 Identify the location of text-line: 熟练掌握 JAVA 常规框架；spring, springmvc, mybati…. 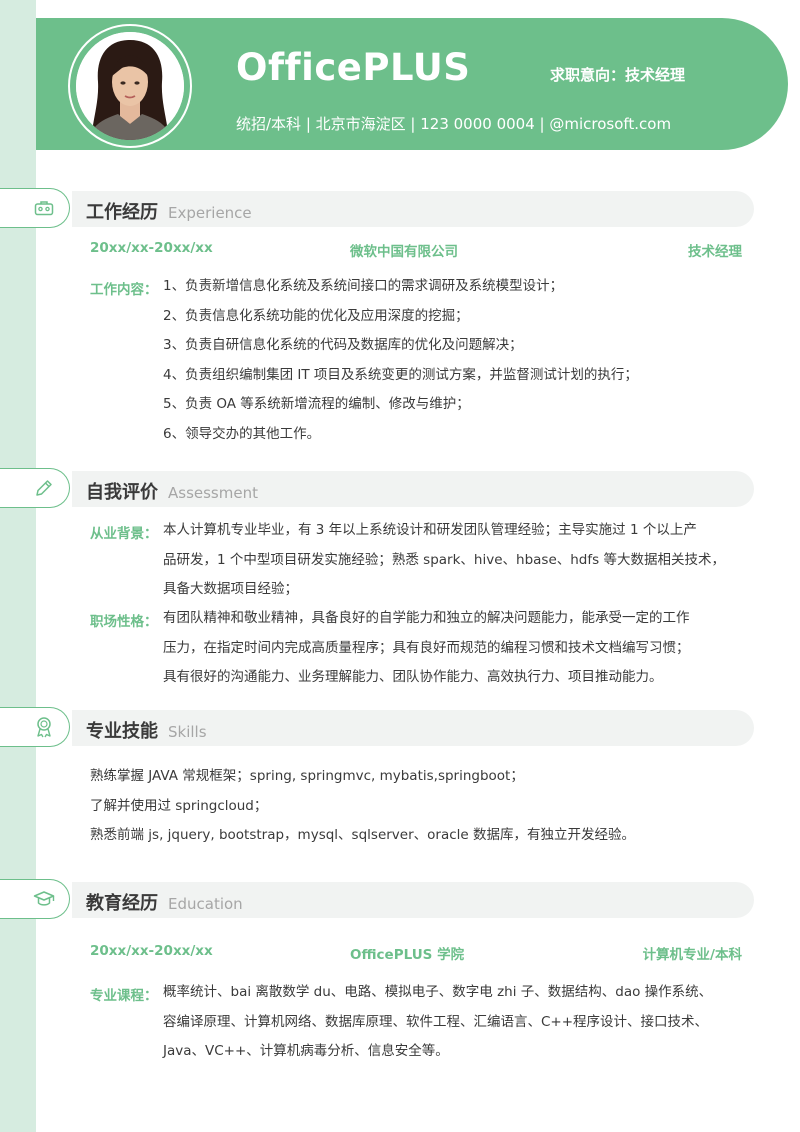
(307, 776).